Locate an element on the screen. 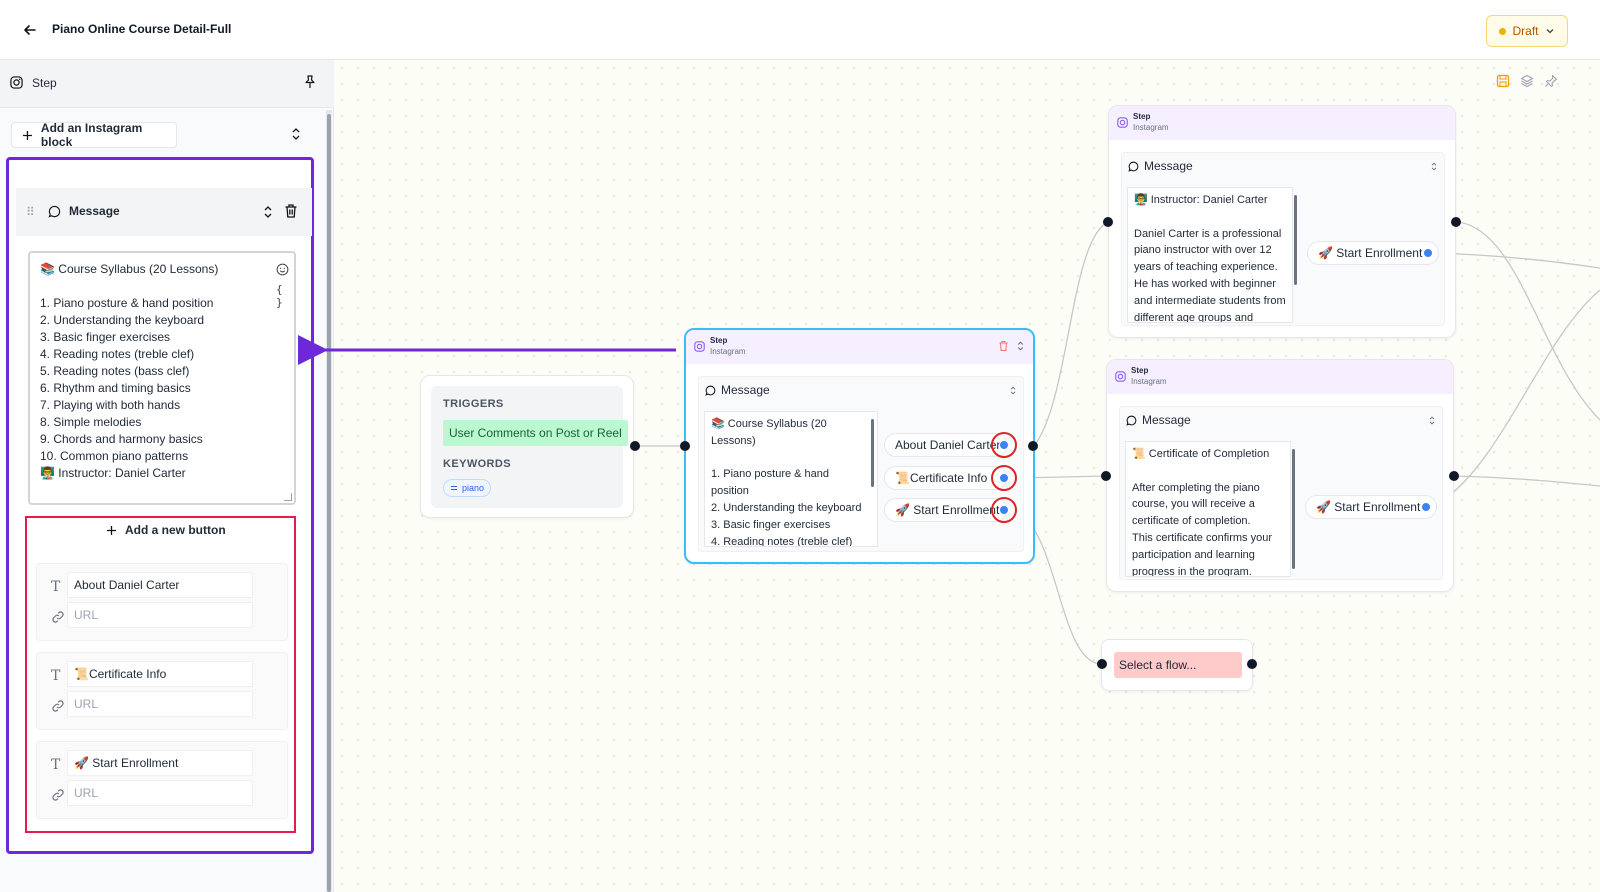 Image resolution: width=1600 pixels, height=892 pixels. node-header: Step Instagram is located at coordinates (859, 347).